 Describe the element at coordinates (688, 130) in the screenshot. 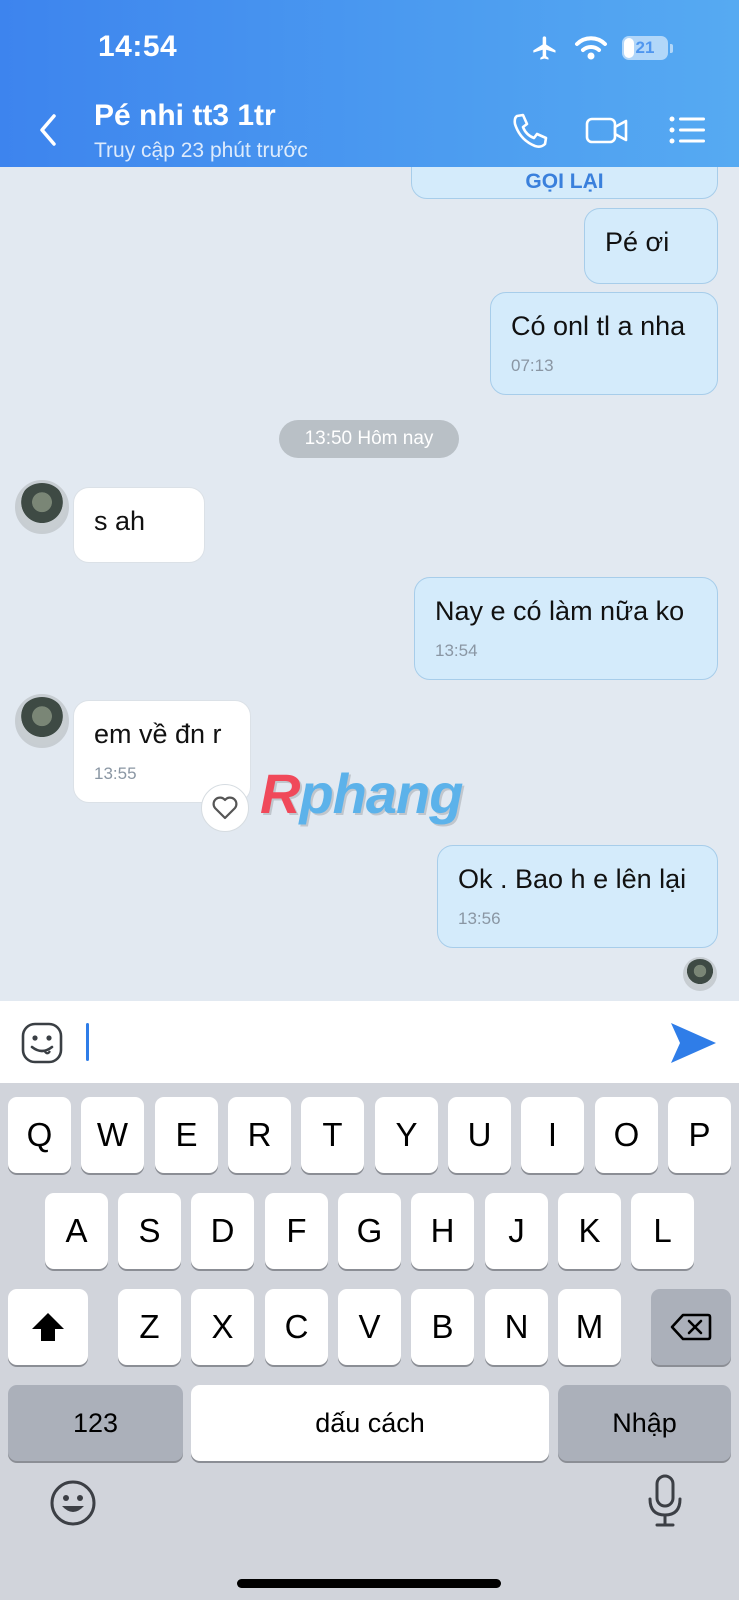

I see `menu-icon` at that location.